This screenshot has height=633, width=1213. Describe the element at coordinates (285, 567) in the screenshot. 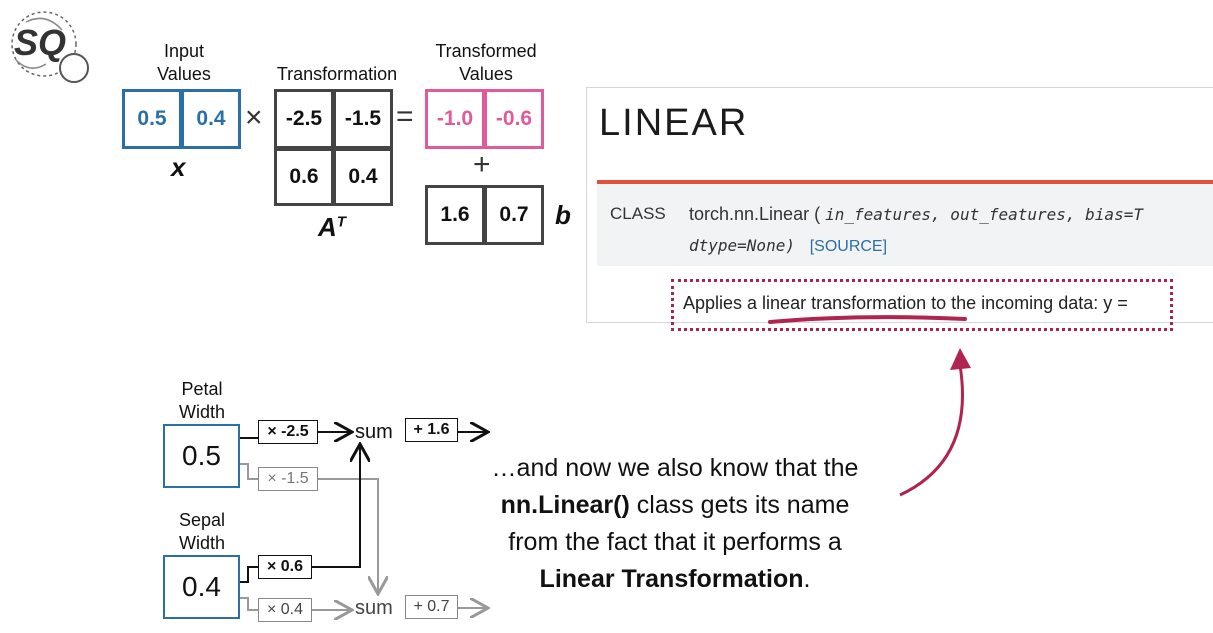

I see `weight-box-3: × 0.6` at that location.